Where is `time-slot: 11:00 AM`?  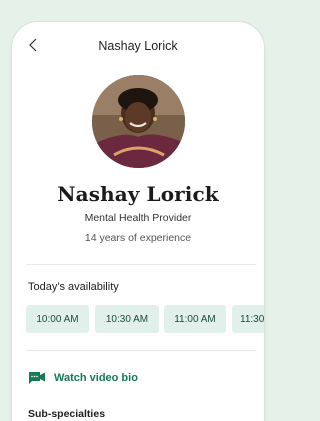 time-slot: 11:00 AM is located at coordinates (195, 319).